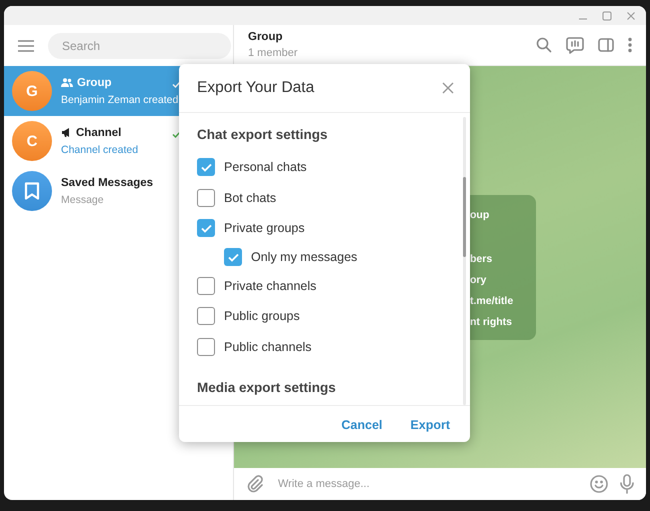 This screenshot has width=650, height=511. I want to click on message-preview: Benjamin Zeman created, so click(119, 100).